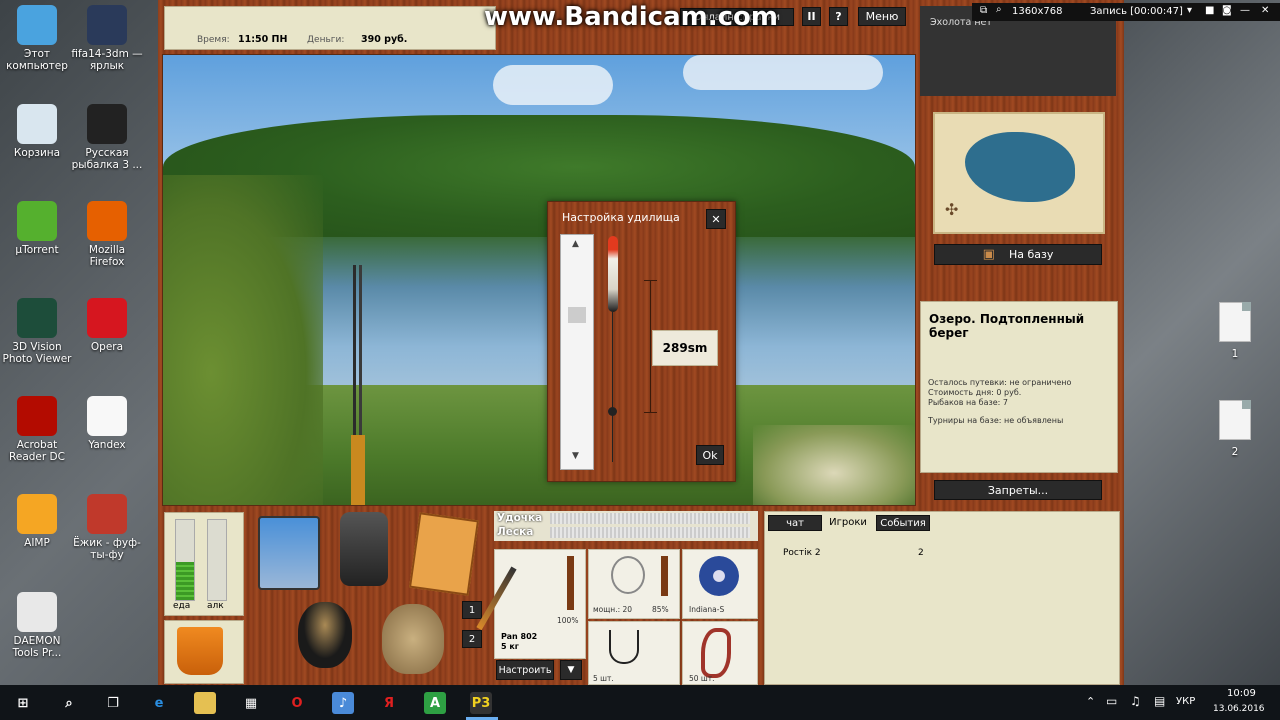 The height and width of the screenshot is (720, 1280). What do you see at coordinates (1019, 173) in the screenshot?
I see `lake-map: ✣` at bounding box center [1019, 173].